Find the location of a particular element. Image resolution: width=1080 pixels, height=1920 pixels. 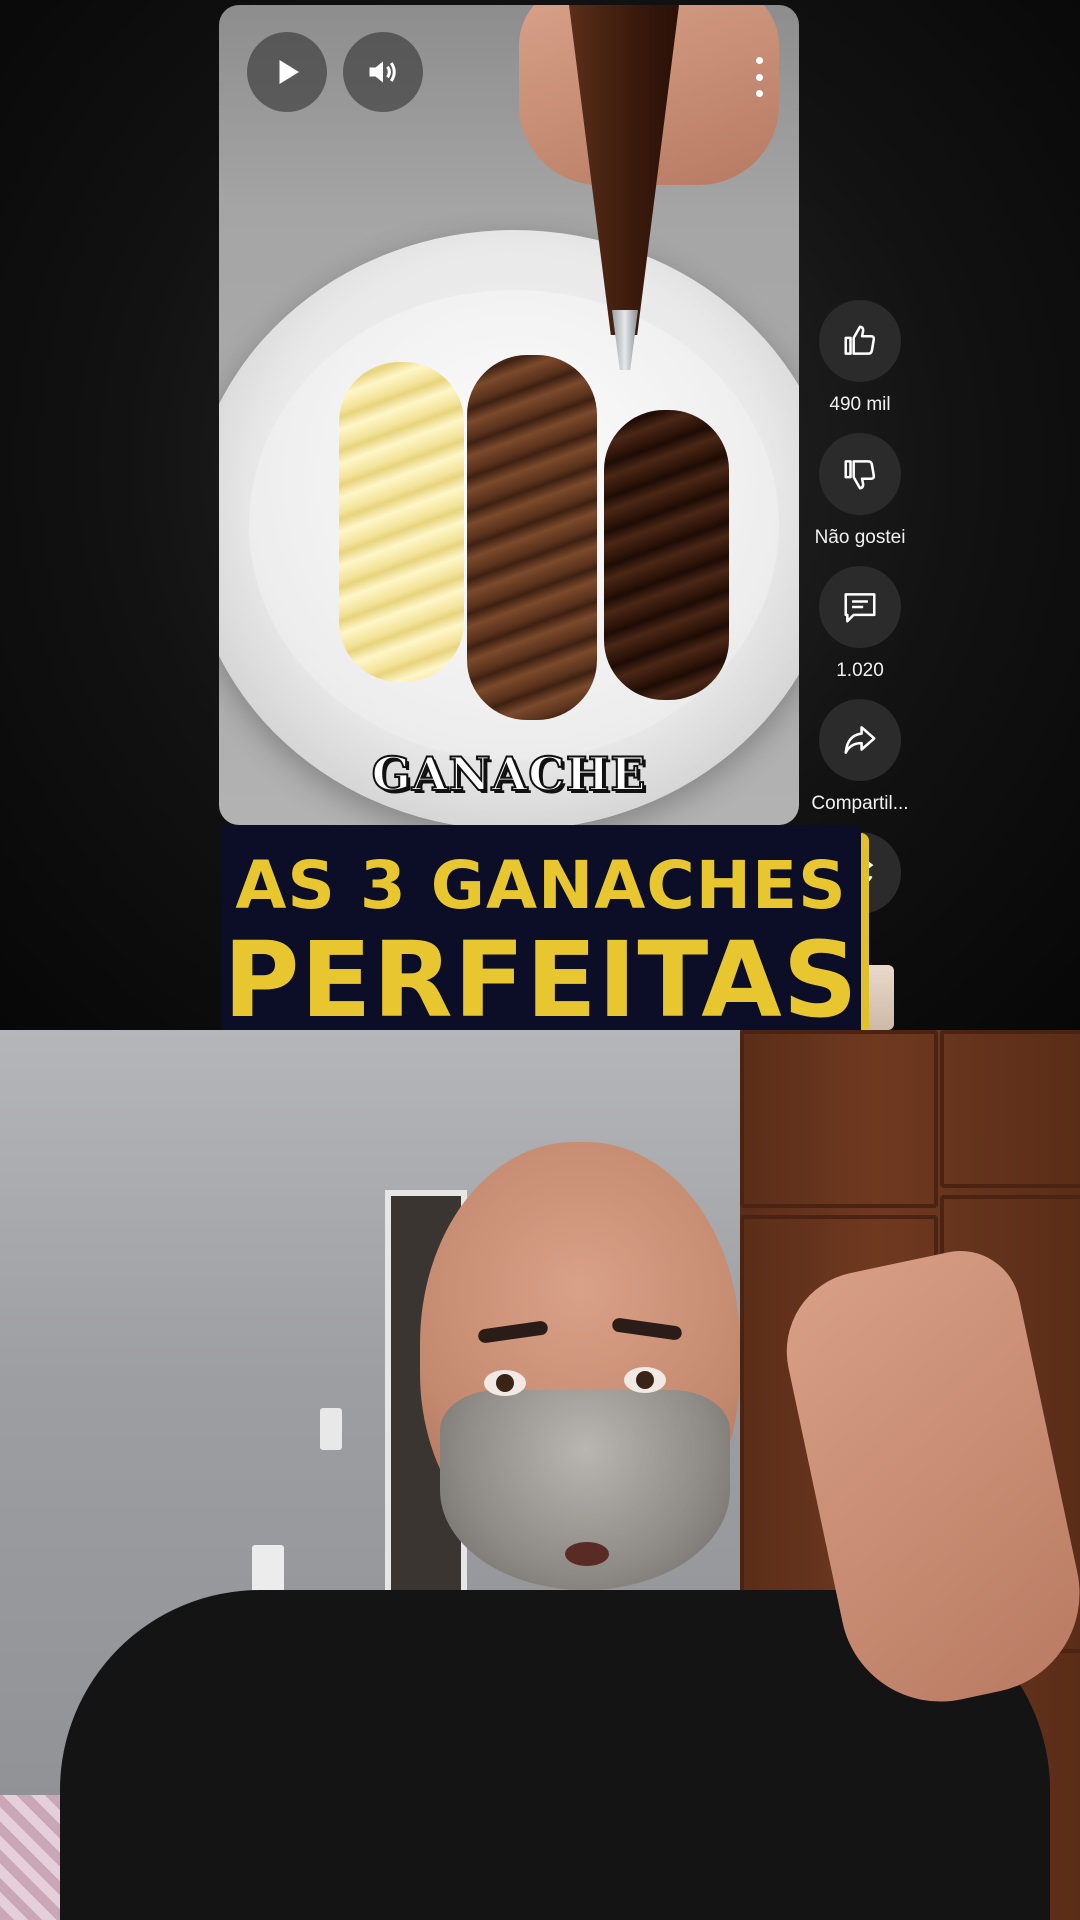

channel-thumbnail is located at coordinates (878, 997).